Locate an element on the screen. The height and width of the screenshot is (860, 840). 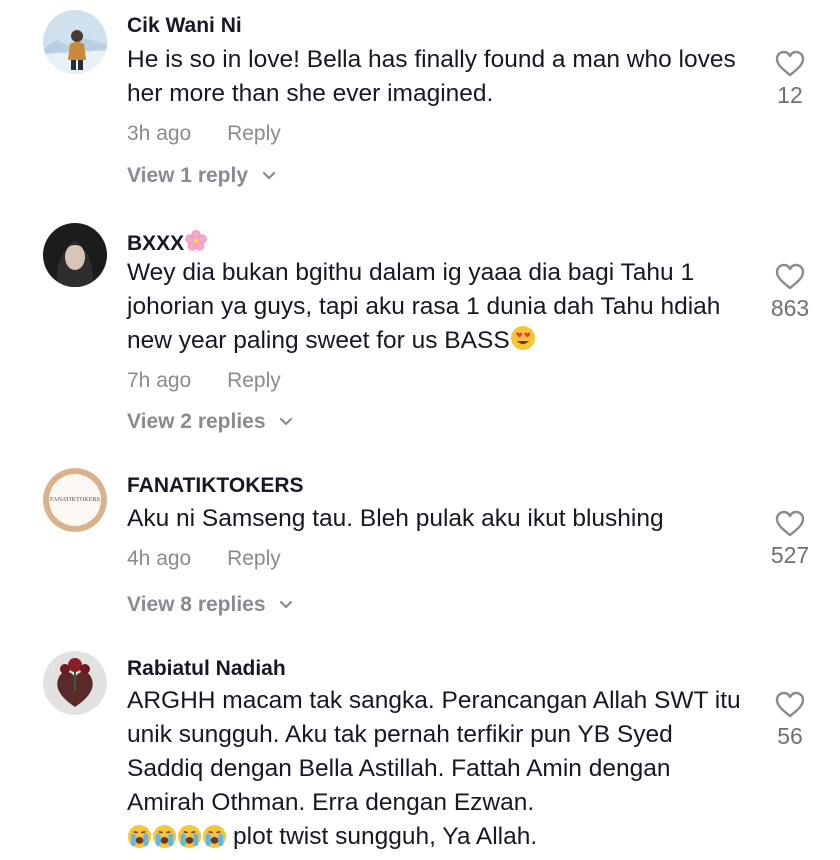
avatar is located at coordinates (75, 683).